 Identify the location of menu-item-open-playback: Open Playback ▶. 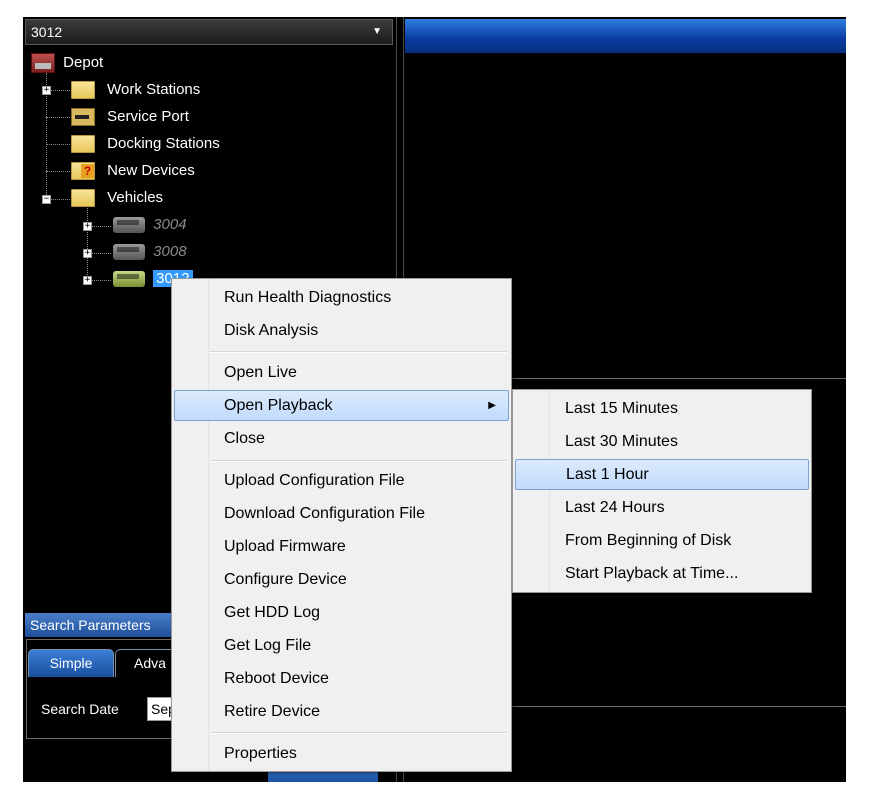
(341, 405).